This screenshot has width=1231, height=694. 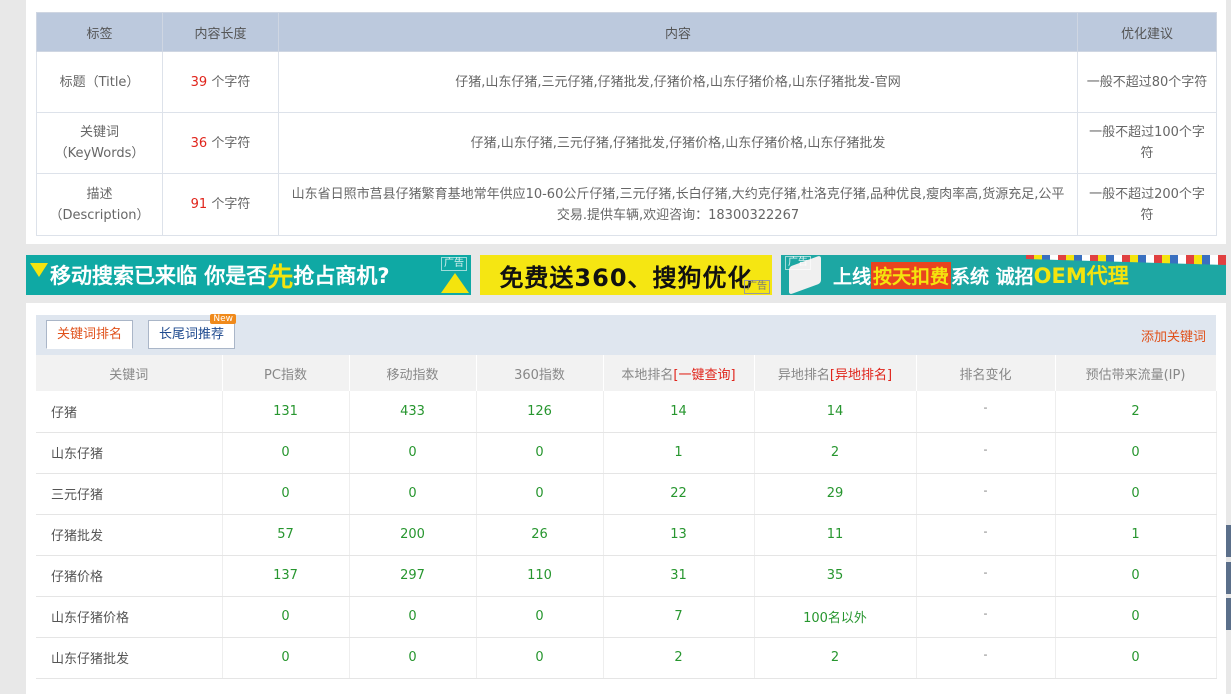 I want to click on ad-banner-mobile-search: 移动搜索已来临 你是否先抢占商机? 广告, so click(x=248, y=275).